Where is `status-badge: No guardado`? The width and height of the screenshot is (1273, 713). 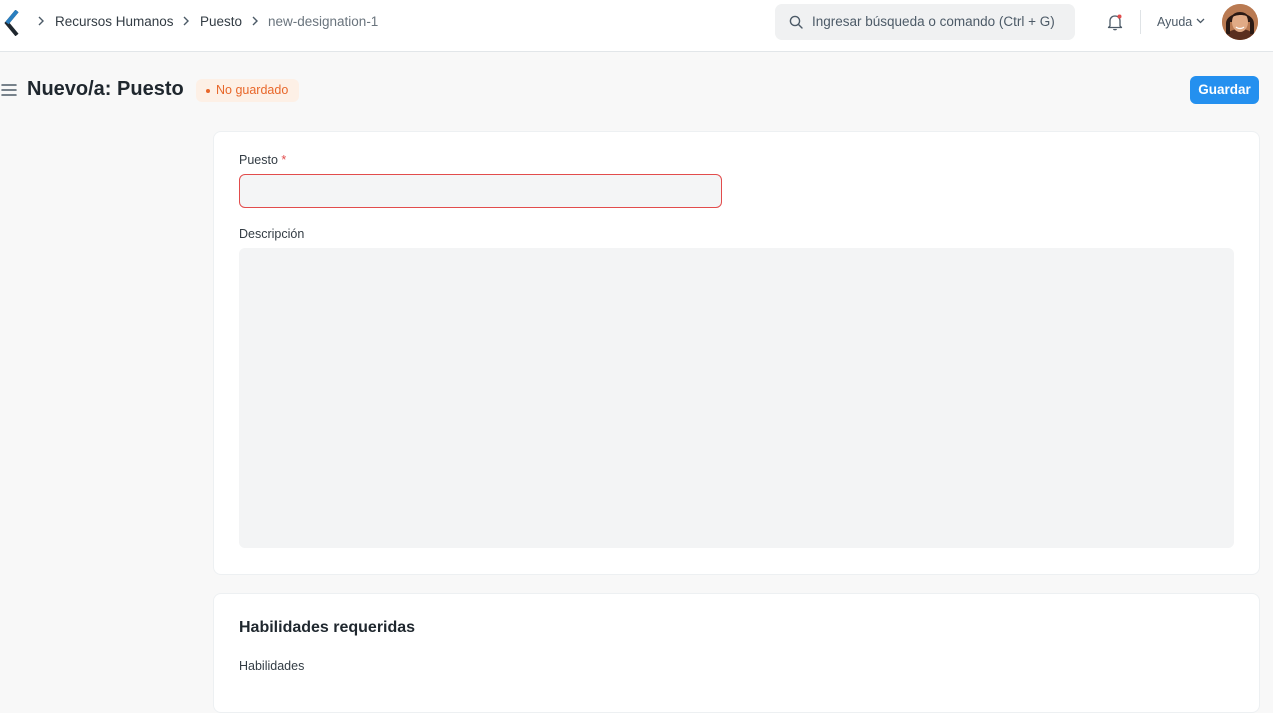
status-badge: No guardado is located at coordinates (247, 90).